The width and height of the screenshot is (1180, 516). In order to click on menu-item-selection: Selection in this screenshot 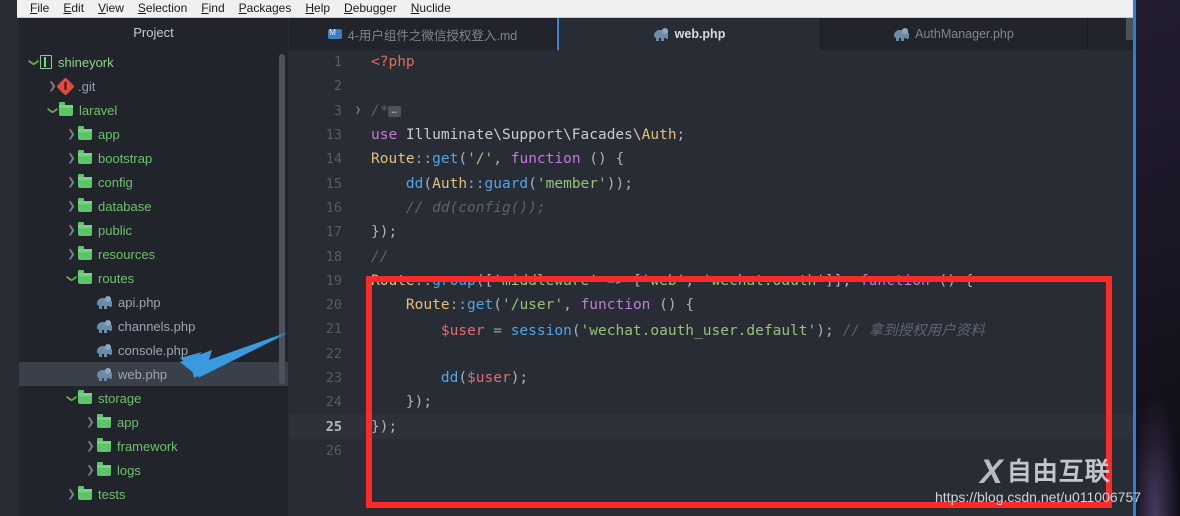, I will do `click(162, 8)`.